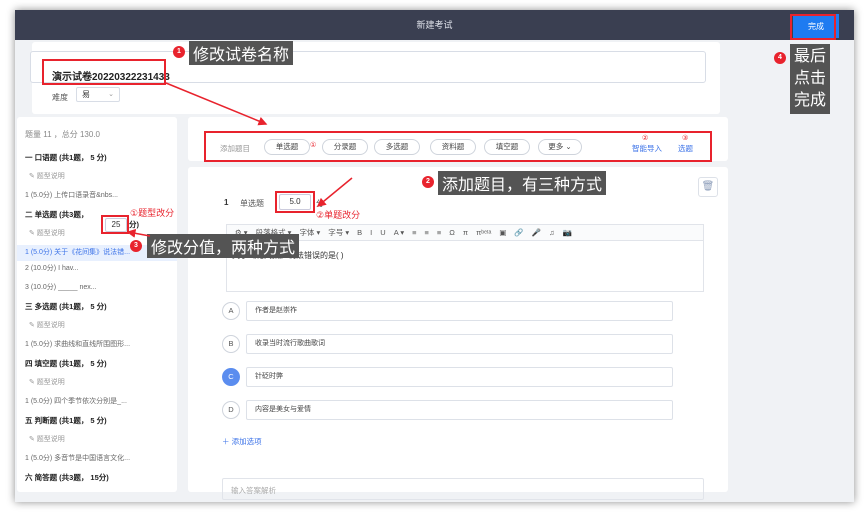 The height and width of the screenshot is (512, 864). What do you see at coordinates (138, 233) in the screenshot?
I see `arrow-to-section-score` at bounding box center [138, 233].